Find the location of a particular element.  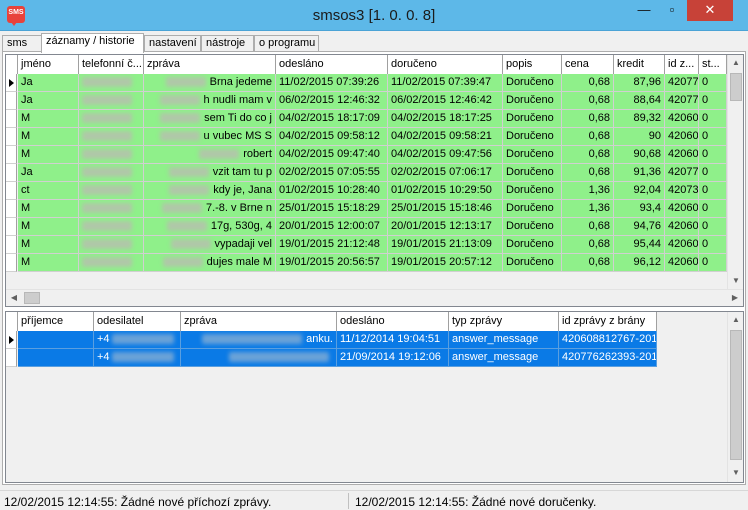

cell-delivered: 02/02/2015 07:06:17 is located at coordinates (445, 173).